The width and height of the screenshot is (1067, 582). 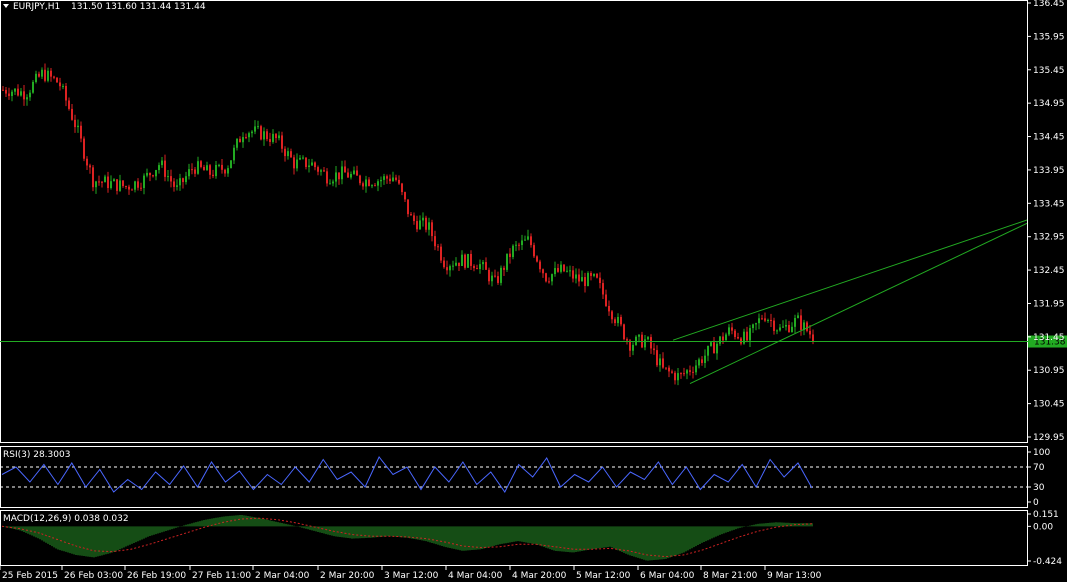 I want to click on rsi-tick-label: 30, so click(x=1039, y=488).